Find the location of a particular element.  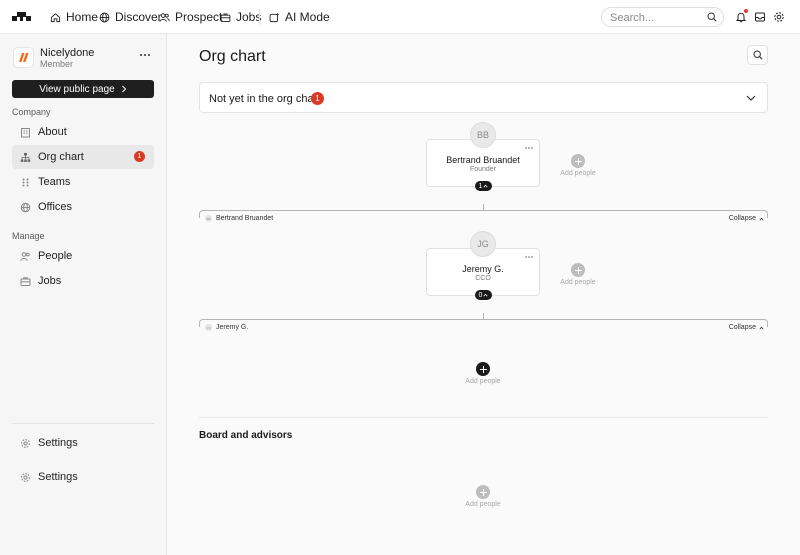

app-logo-icon is located at coordinates (21, 16).